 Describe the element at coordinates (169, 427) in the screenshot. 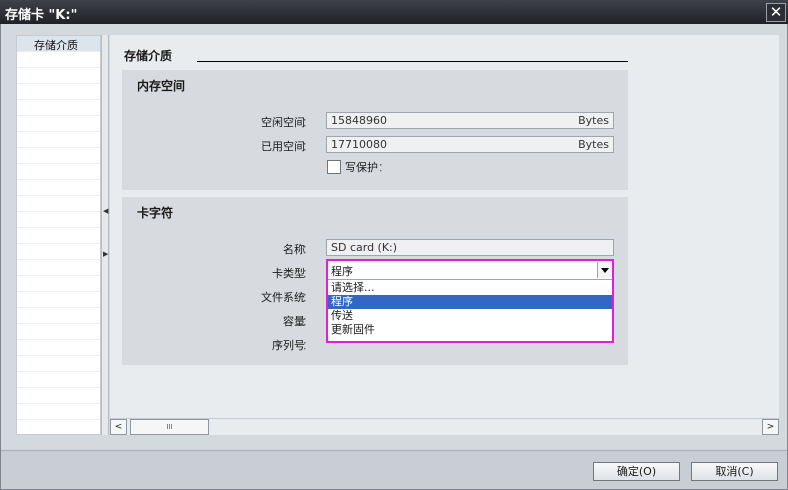

I see `scroll-thumb: III` at that location.